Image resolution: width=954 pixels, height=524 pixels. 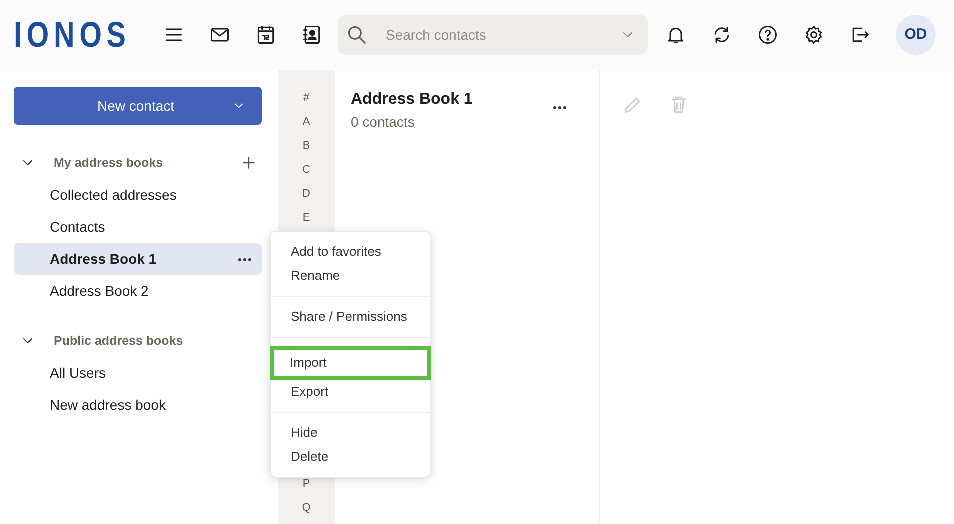 I want to click on search-field: Search contacts, so click(x=498, y=35).